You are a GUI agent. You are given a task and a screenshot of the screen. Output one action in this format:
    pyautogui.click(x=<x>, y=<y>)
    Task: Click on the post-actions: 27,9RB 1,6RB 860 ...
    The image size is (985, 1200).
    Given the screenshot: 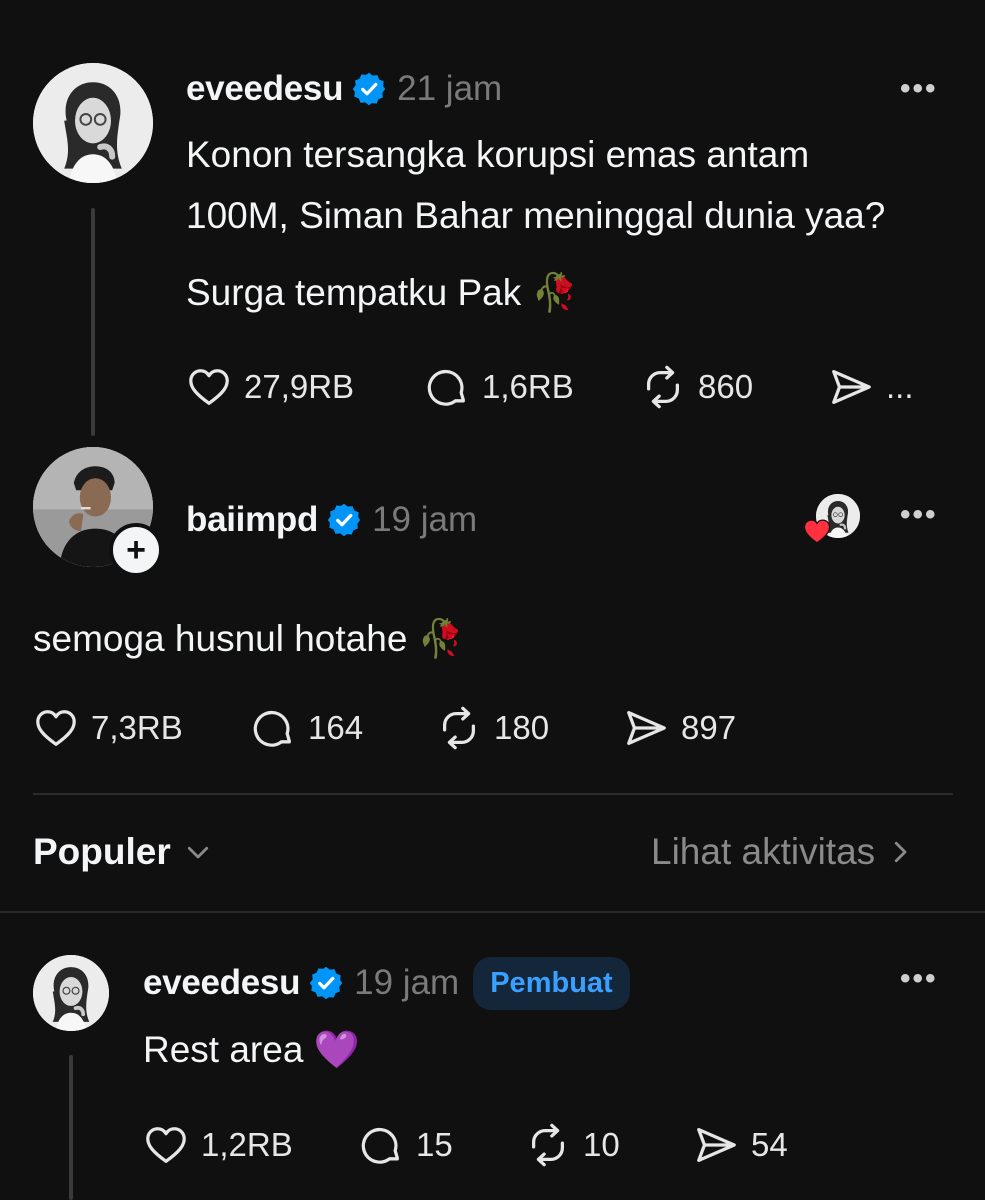 What is the action you would take?
    pyautogui.click(x=550, y=387)
    